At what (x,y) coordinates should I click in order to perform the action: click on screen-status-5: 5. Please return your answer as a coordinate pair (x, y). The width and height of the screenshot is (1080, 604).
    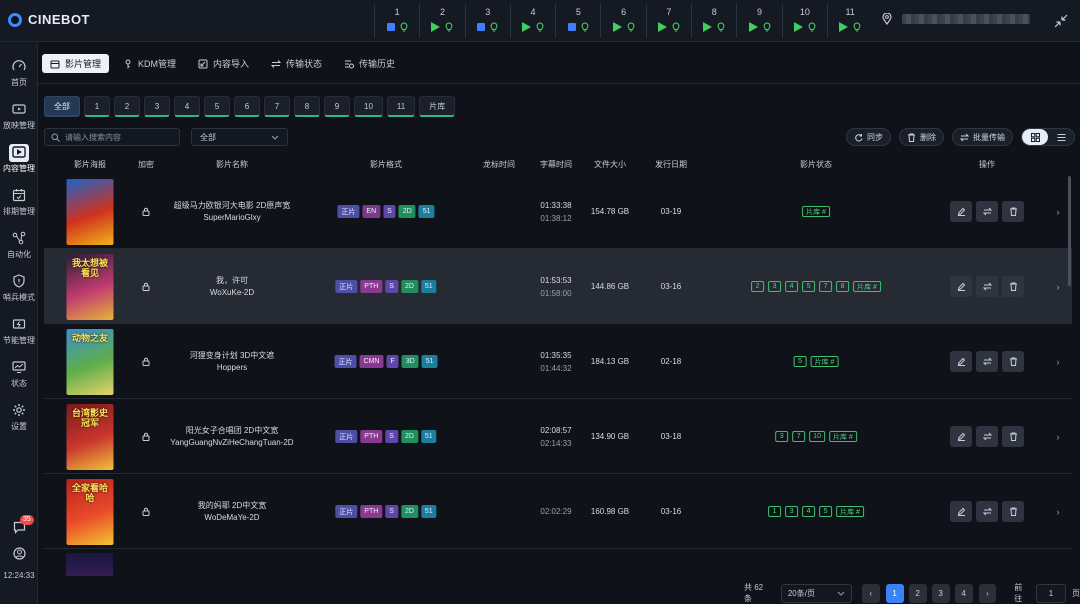
    Looking at the image, I should click on (577, 21).